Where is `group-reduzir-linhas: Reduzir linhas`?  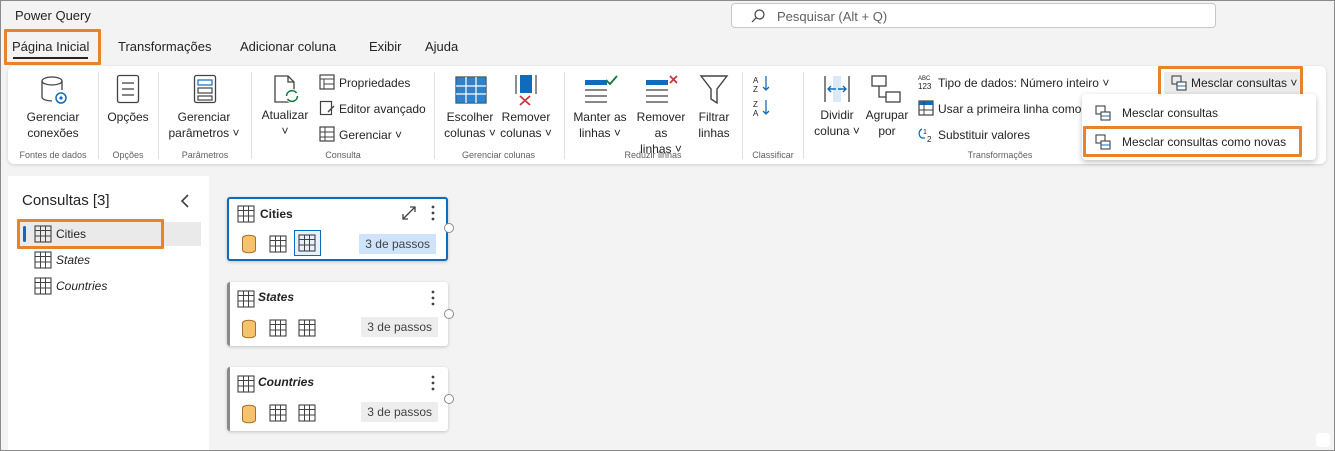 group-reduzir-linhas: Reduzir linhas is located at coordinates (653, 155).